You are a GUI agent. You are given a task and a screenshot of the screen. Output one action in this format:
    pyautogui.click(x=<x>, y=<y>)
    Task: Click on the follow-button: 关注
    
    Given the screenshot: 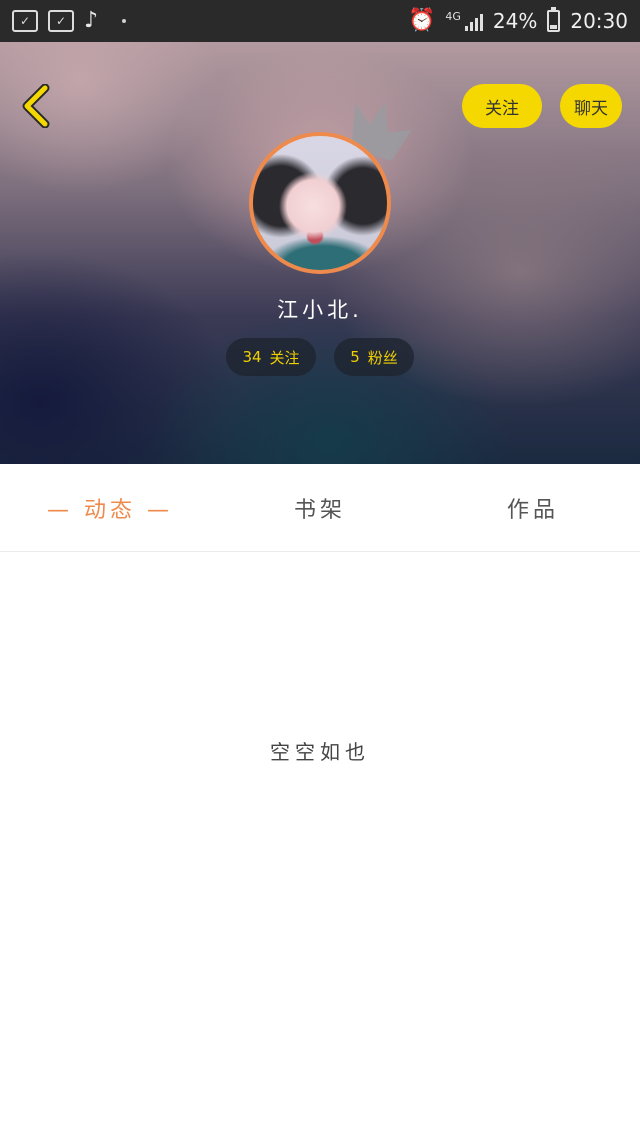 What is the action you would take?
    pyautogui.click(x=502, y=106)
    